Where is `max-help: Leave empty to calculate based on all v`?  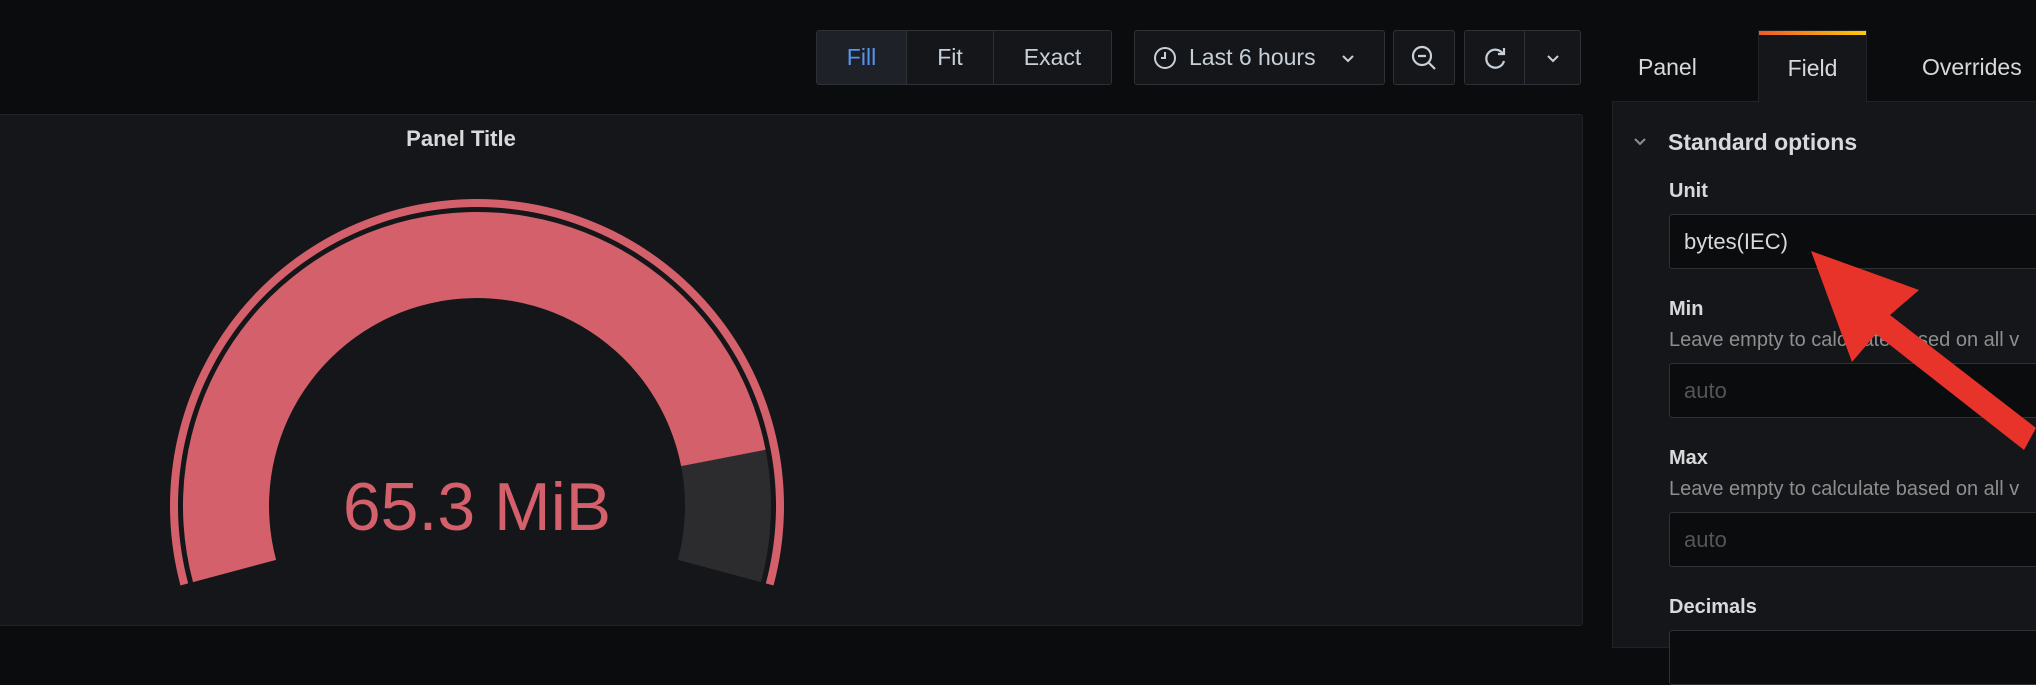 max-help: Leave empty to calculate based on all v is located at coordinates (1844, 489).